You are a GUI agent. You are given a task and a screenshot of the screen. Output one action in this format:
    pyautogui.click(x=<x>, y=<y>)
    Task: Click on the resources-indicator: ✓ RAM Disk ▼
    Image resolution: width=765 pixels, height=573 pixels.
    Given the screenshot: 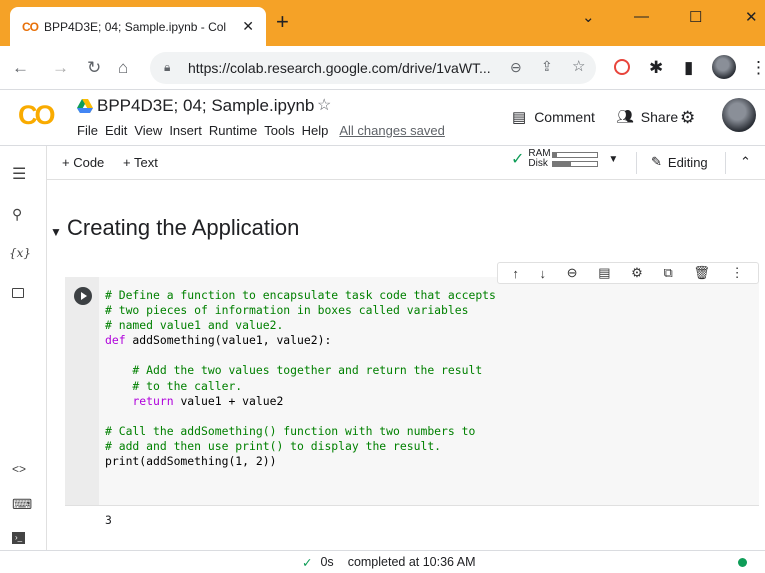 What is the action you would take?
    pyautogui.click(x=564, y=159)
    